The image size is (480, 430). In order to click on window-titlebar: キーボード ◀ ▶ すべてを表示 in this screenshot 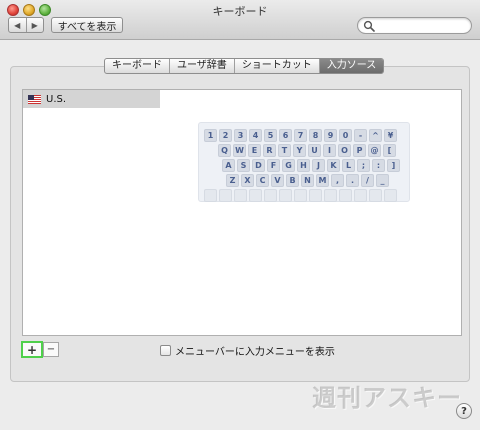, I will do `click(240, 20)`.